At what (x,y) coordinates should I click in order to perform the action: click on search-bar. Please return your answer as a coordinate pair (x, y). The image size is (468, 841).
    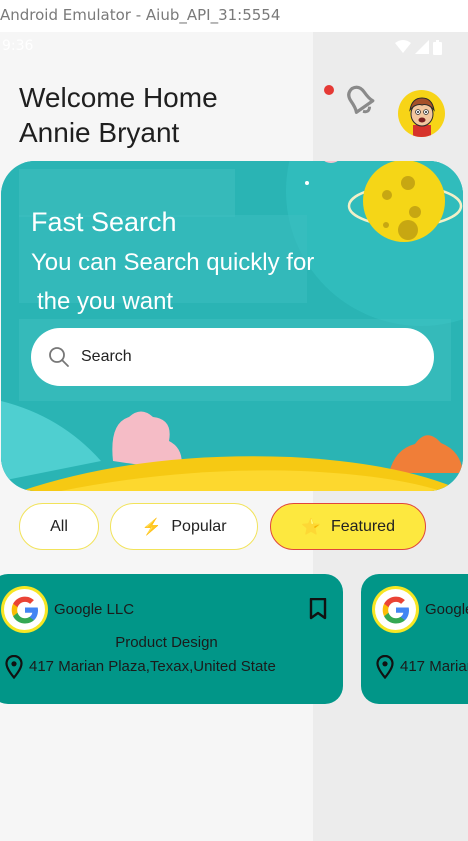
    Looking at the image, I should click on (232, 357).